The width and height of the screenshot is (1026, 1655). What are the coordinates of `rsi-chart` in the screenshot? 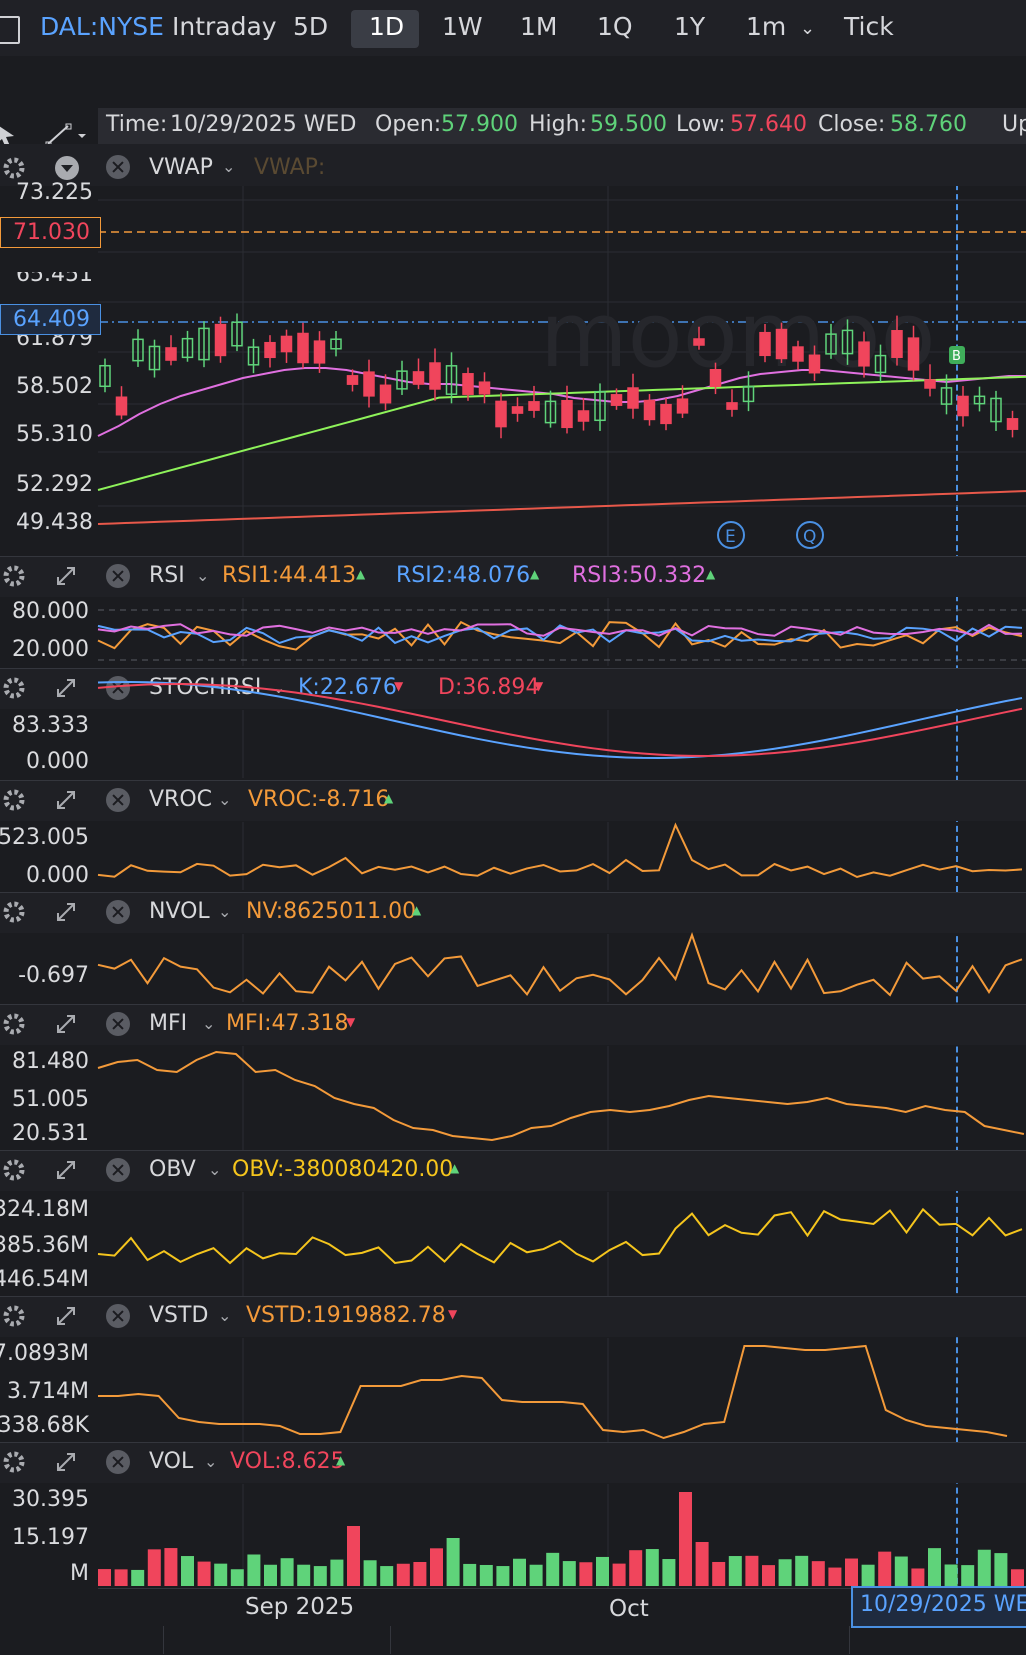 It's located at (561, 632).